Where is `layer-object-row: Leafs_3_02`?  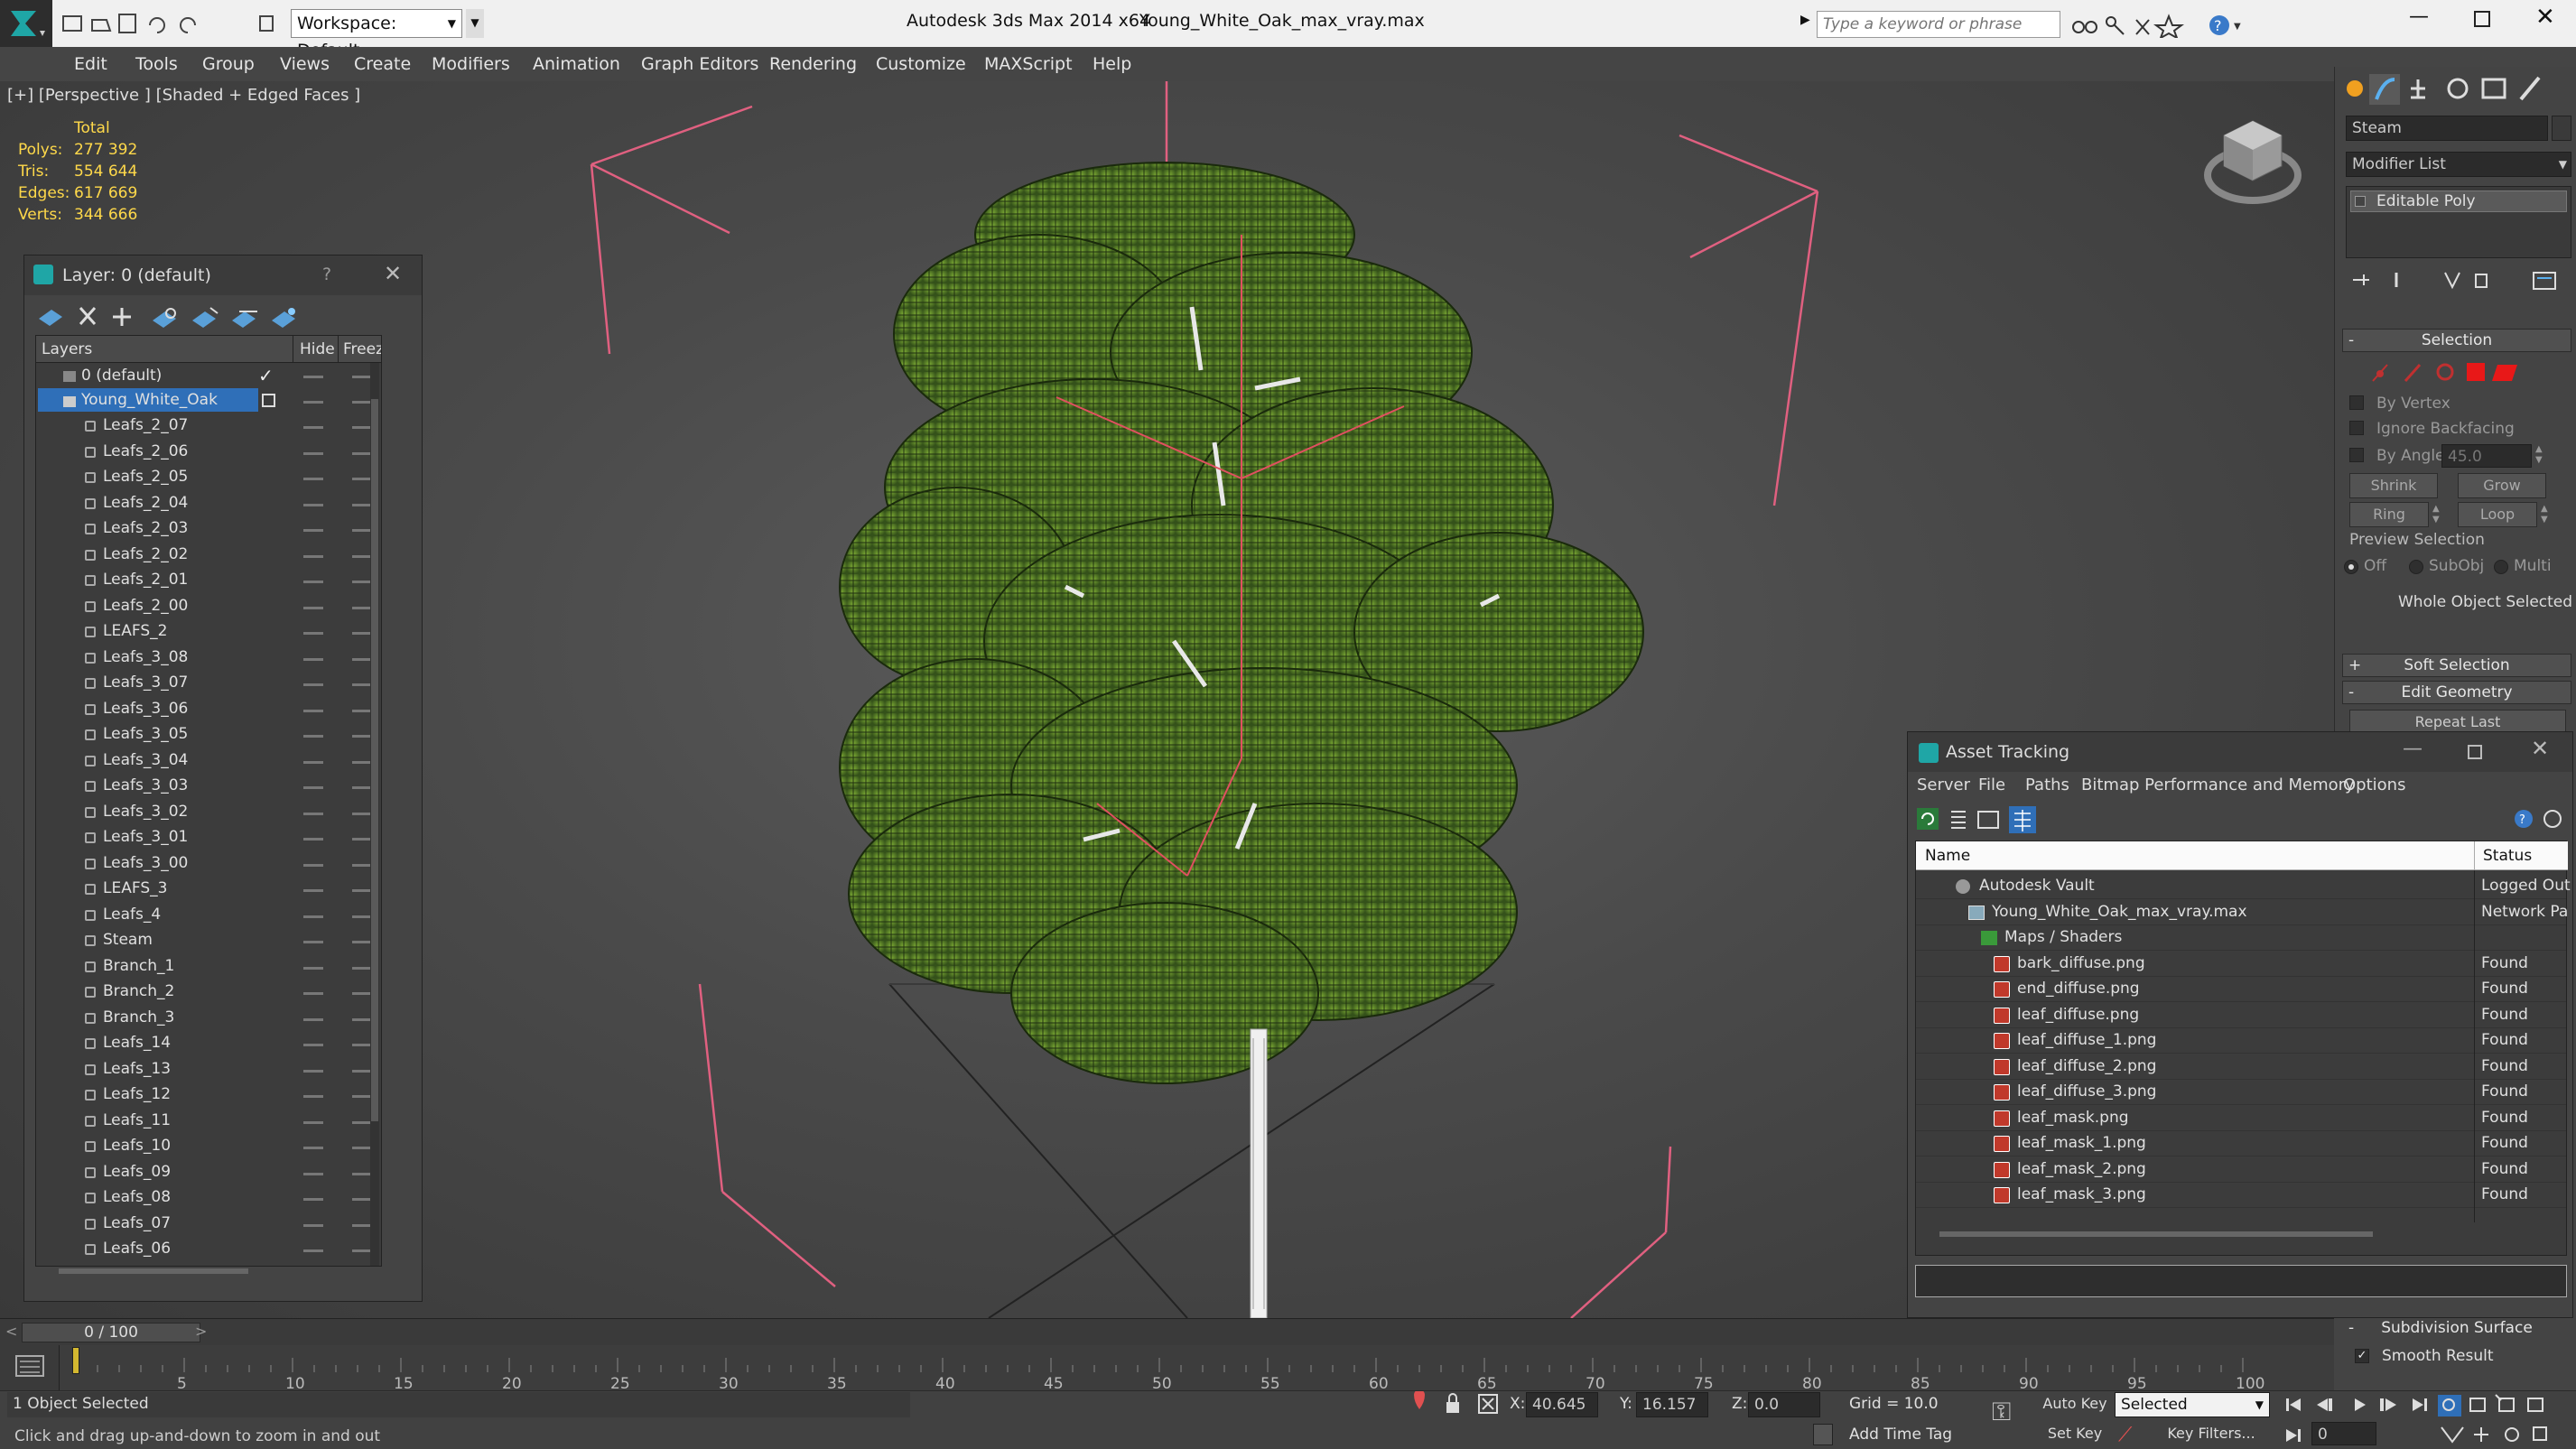
layer-object-row: Leafs_3_02 is located at coordinates (204, 812).